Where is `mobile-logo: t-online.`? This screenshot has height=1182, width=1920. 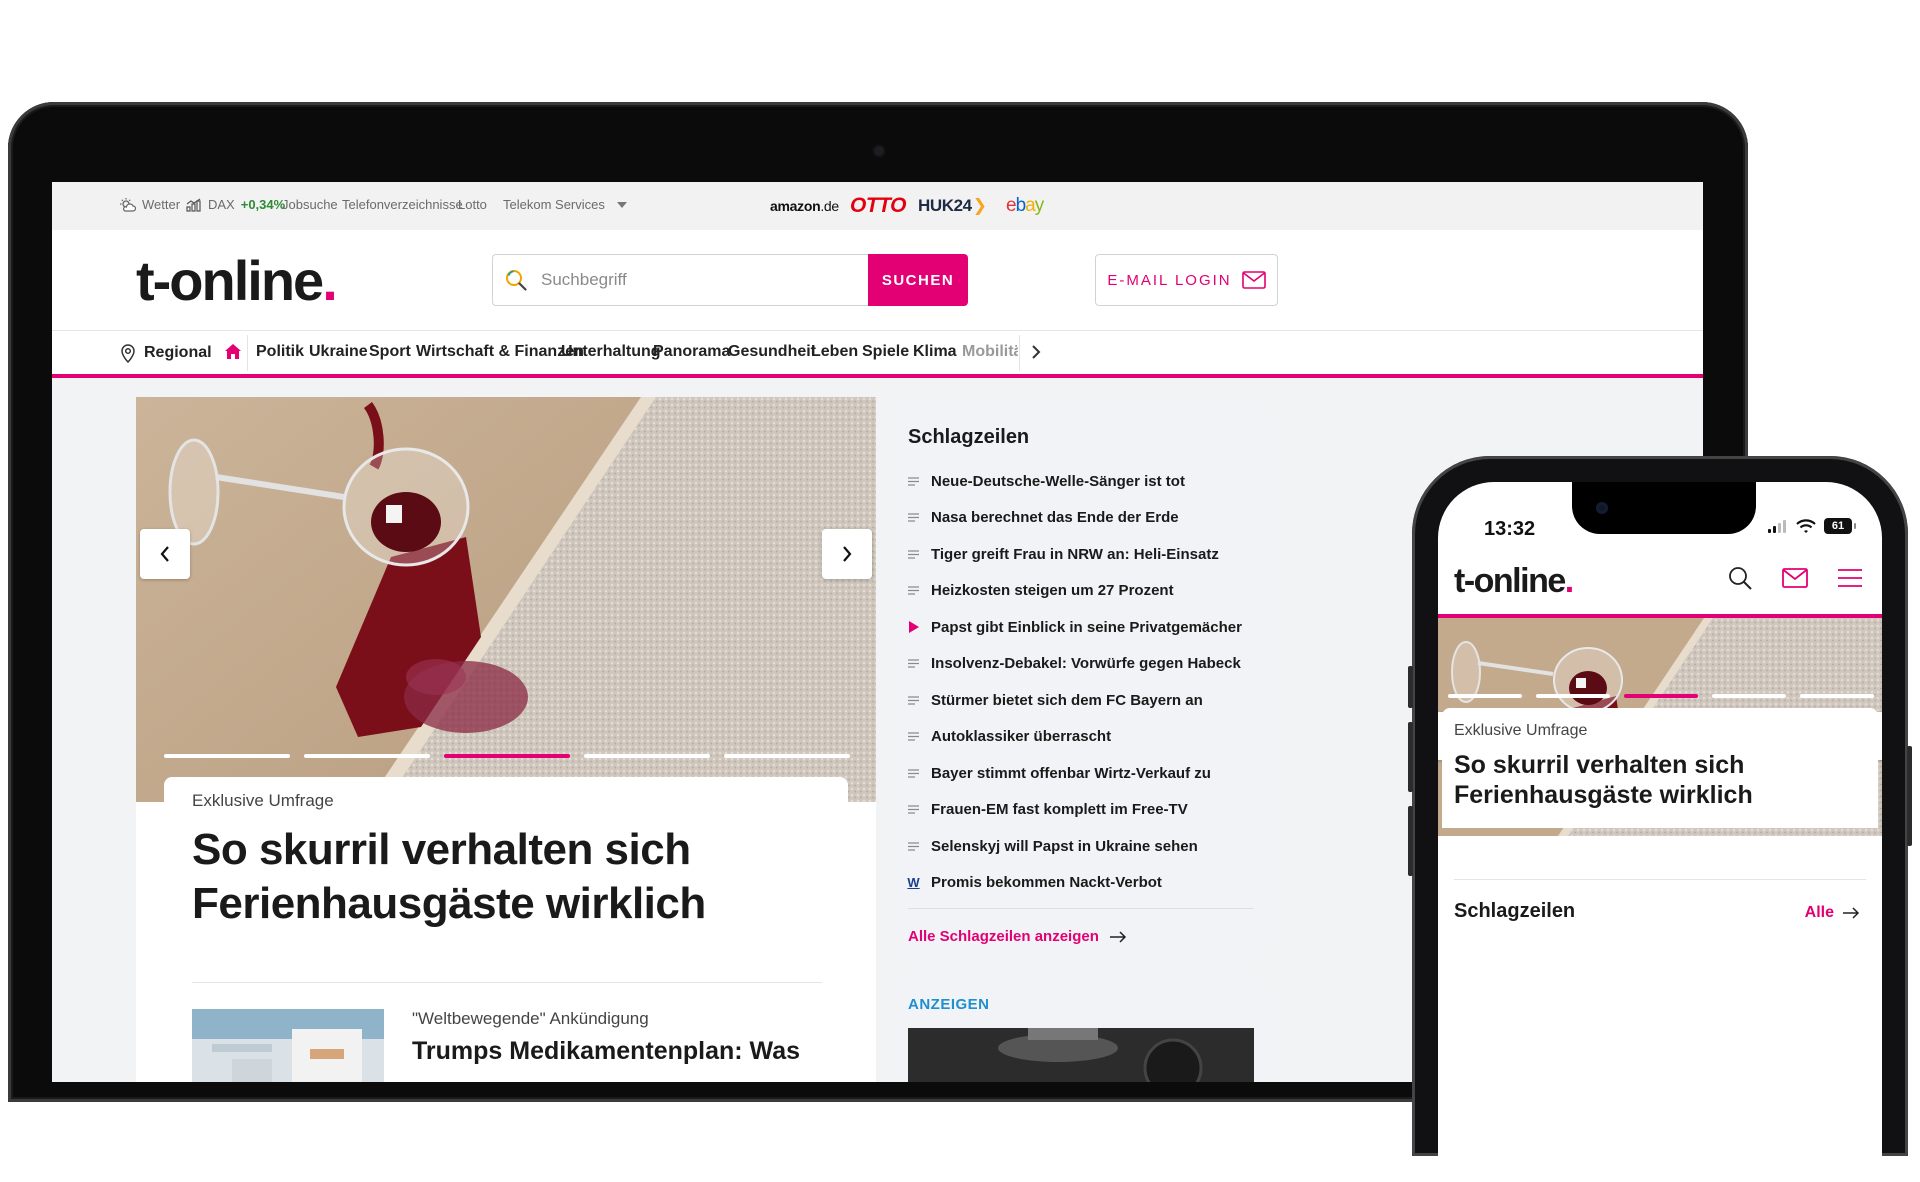
mobile-logo: t-online. is located at coordinates (1514, 581).